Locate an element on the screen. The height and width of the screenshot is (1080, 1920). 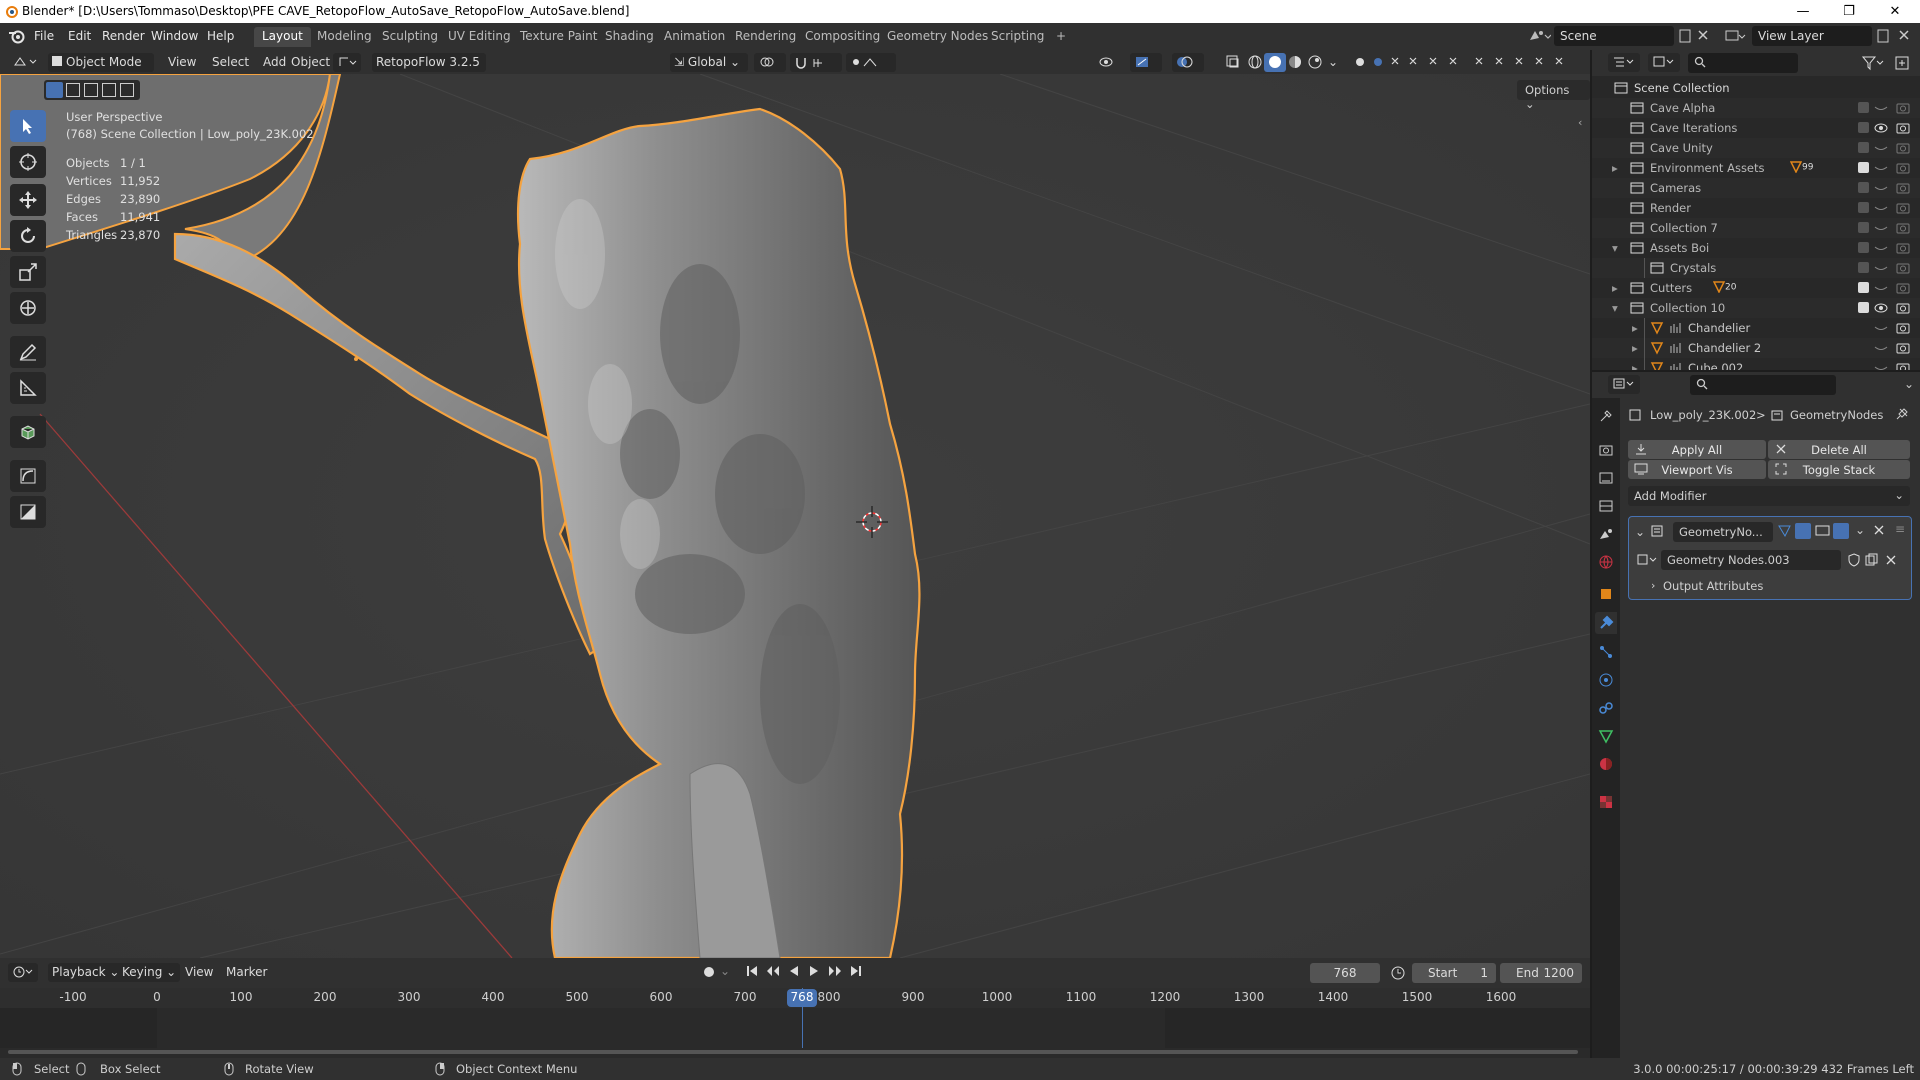
gizmo-type-icon is located at coordinates (347, 62).